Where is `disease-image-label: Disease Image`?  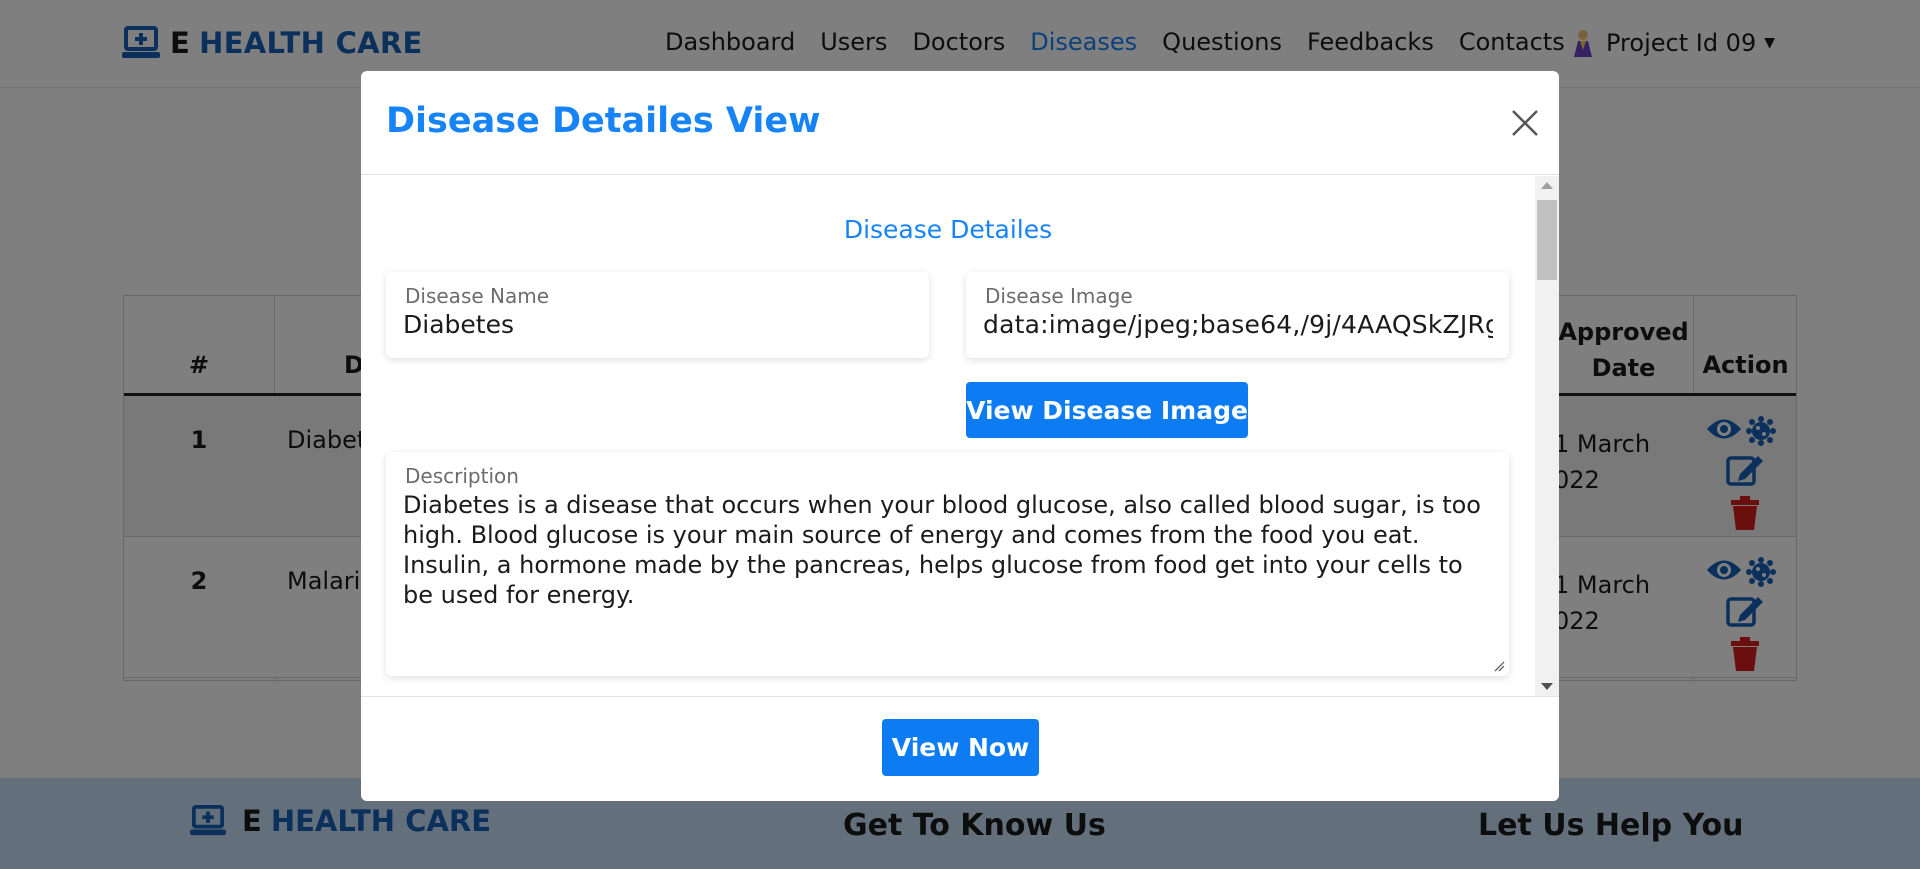
disease-image-label: Disease Image is located at coordinates (1059, 296).